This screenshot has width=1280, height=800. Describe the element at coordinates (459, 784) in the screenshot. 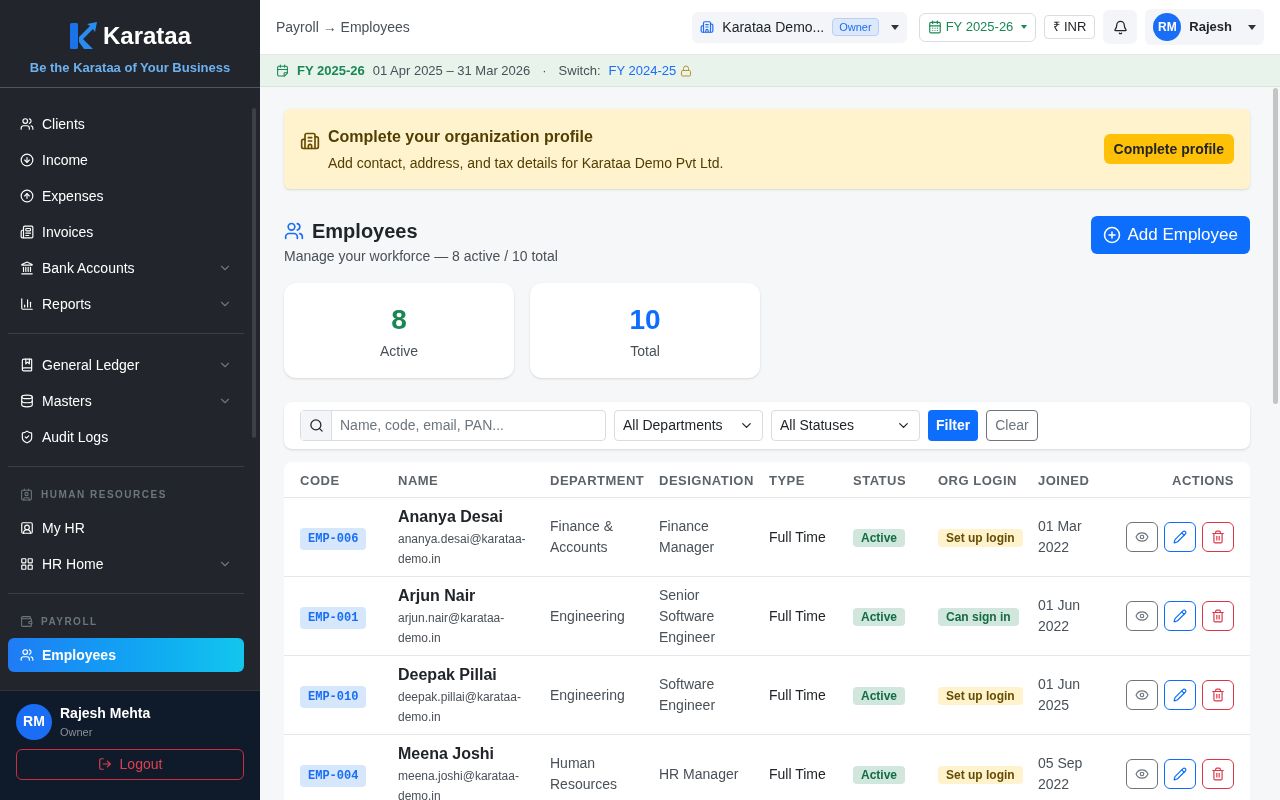

I see `employee-email: meena.joshi@karataa-demo.in` at that location.